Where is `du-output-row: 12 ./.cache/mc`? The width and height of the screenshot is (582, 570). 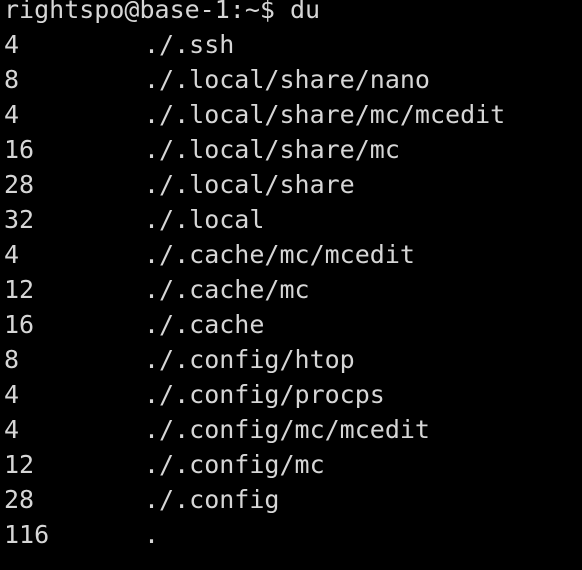 du-output-row: 12 ./.cache/mc is located at coordinates (293, 289).